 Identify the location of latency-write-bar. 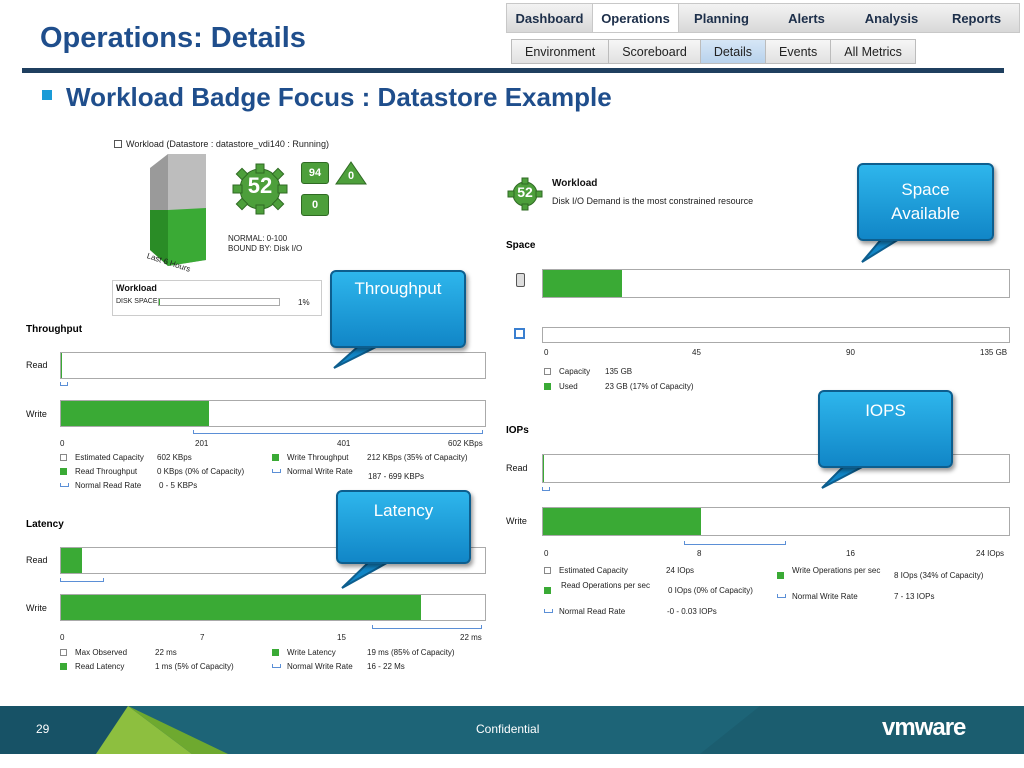
(273, 607).